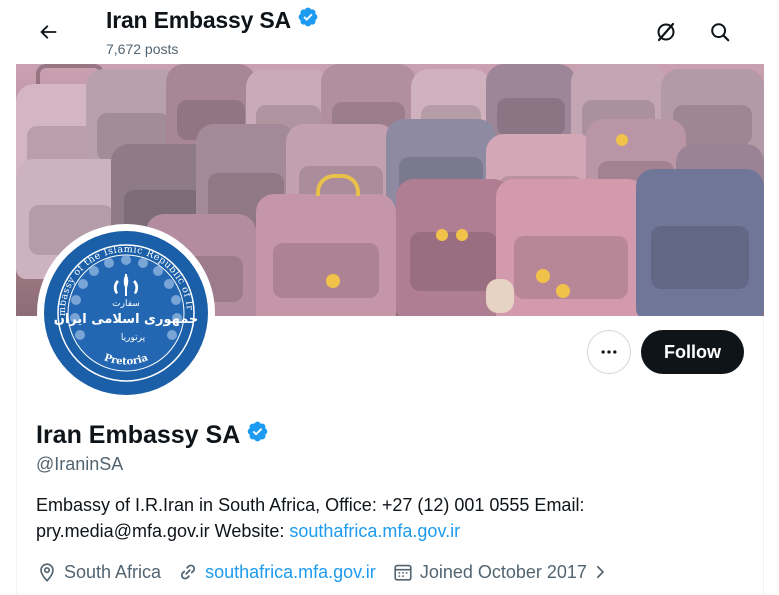 The height and width of the screenshot is (595, 779). What do you see at coordinates (133, 338) in the screenshot?
I see `seal-farsi-3: پرتوریا` at bounding box center [133, 338].